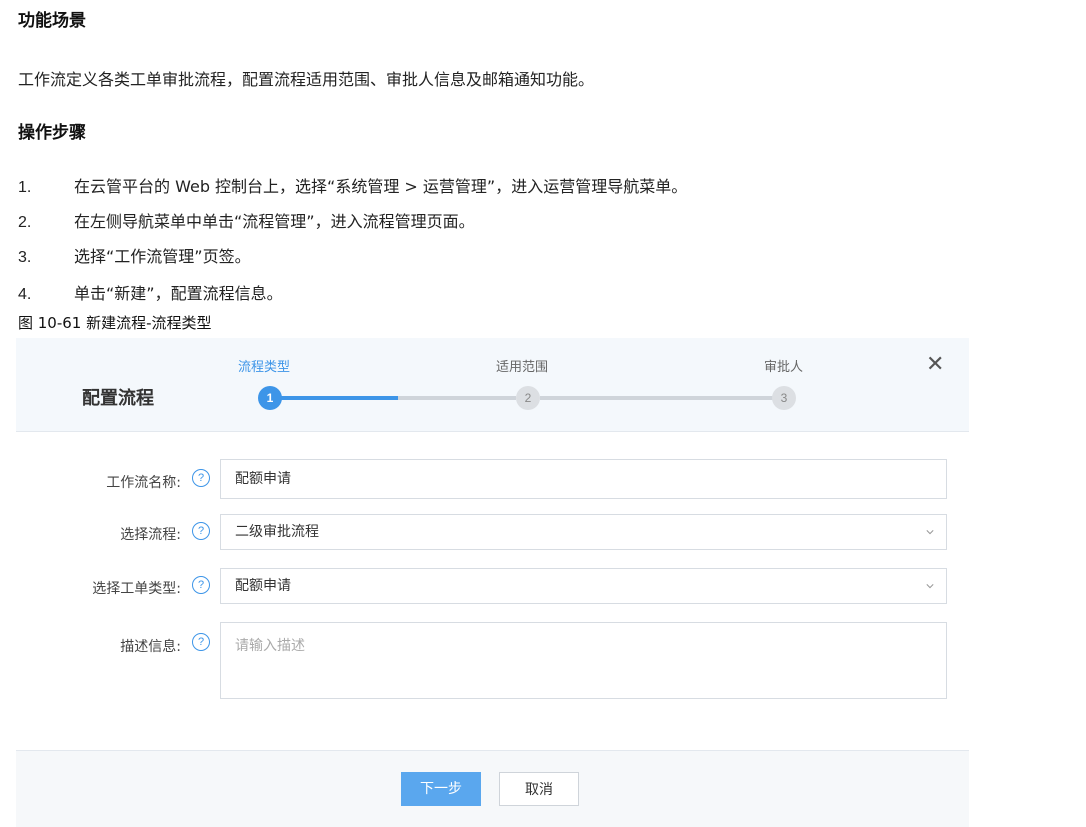  I want to click on workflow-name-label: 工作流名称:, so click(143, 483).